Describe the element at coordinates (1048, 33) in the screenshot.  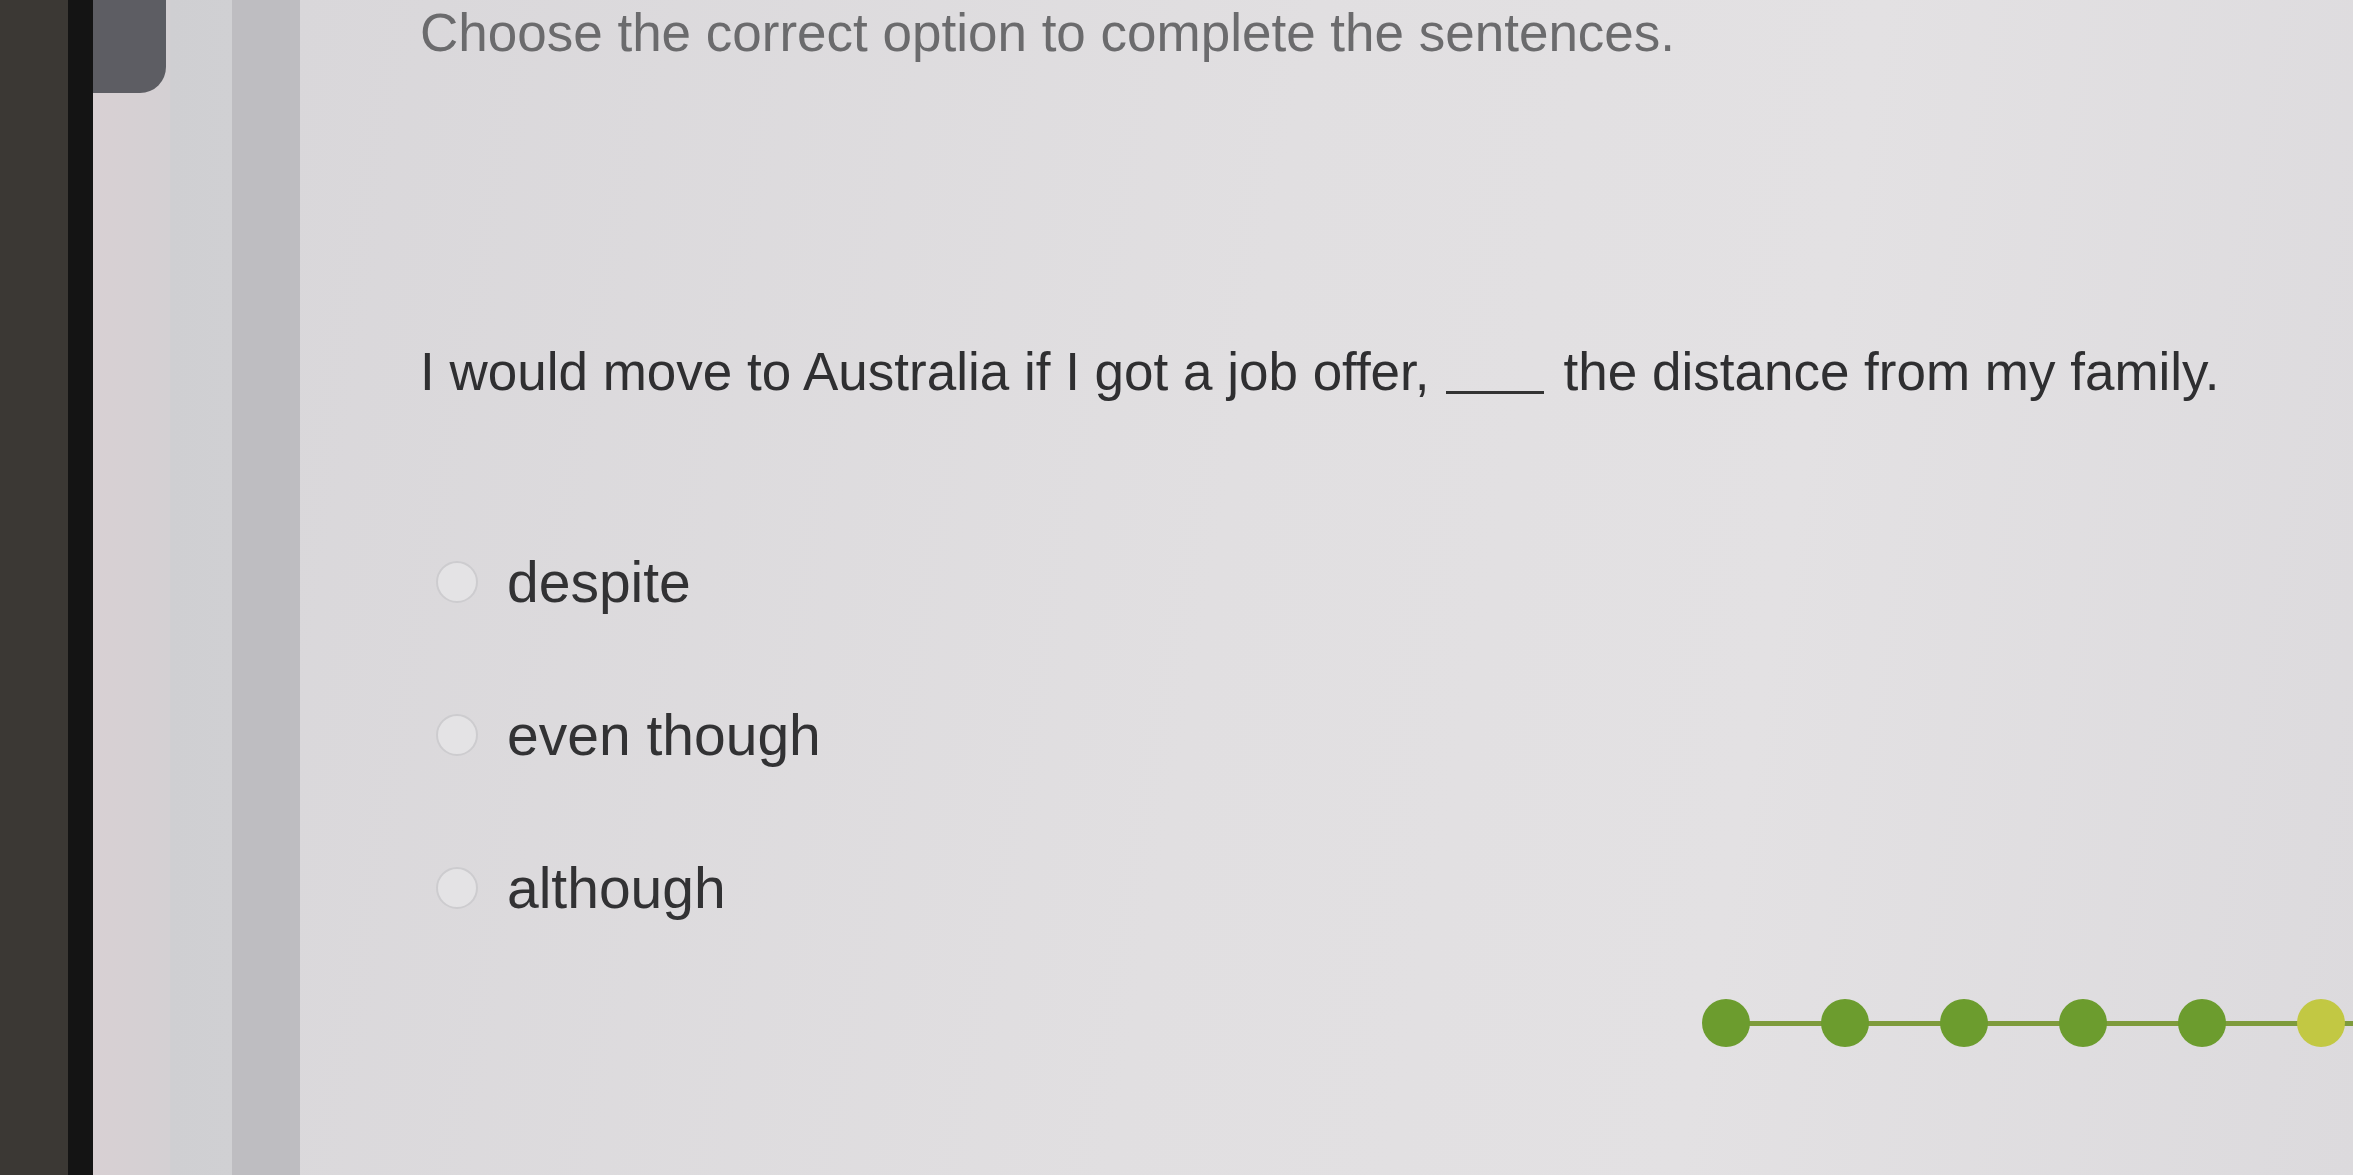
I see `instruction-text: Choose the correct option to complete the sentences.` at that location.